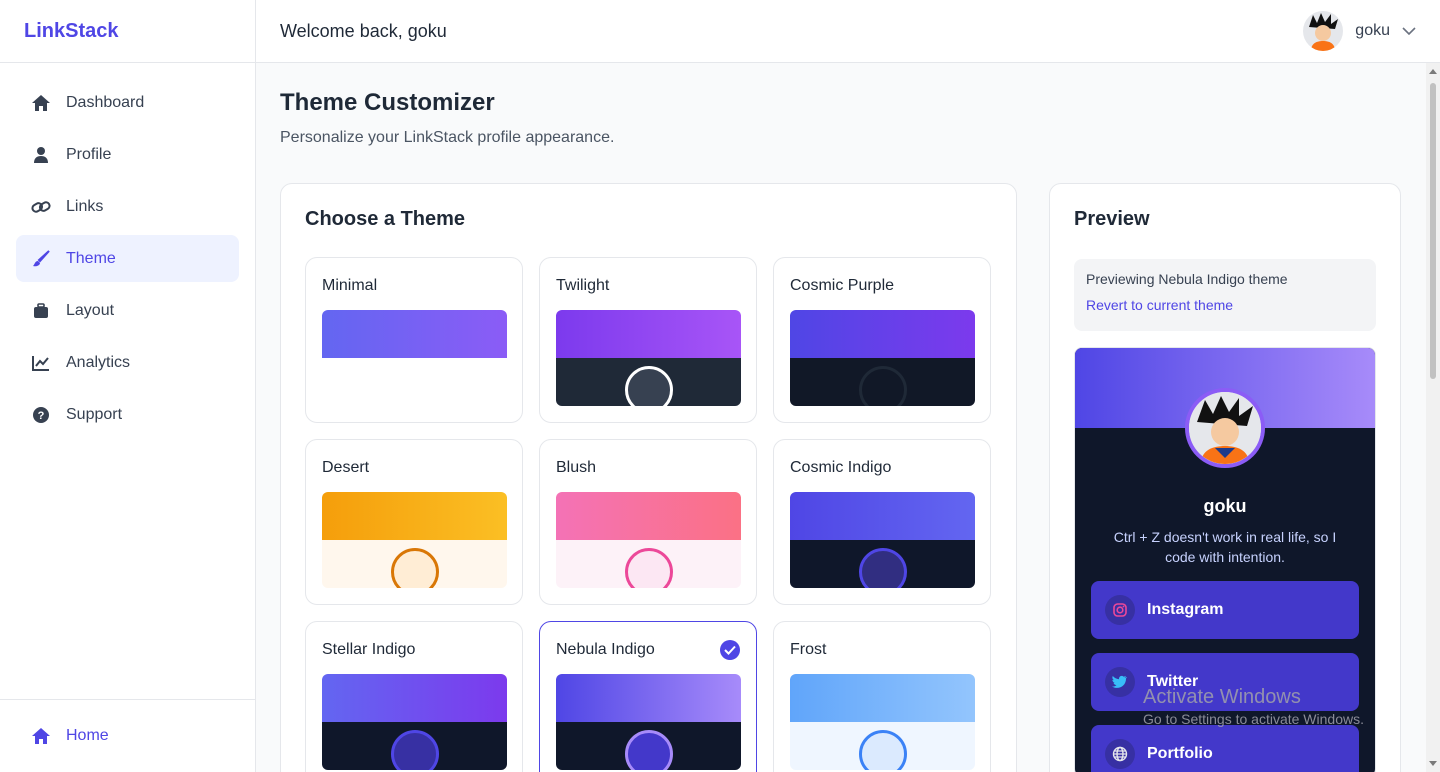 The image size is (1440, 772). What do you see at coordinates (1433, 71) in the screenshot?
I see `scroll-up-icon` at bounding box center [1433, 71].